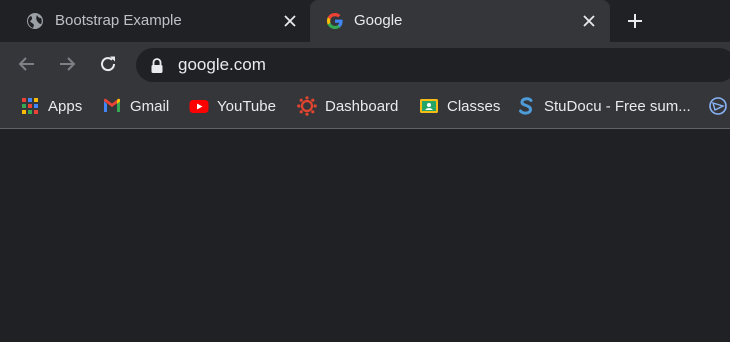  Describe the element at coordinates (307, 106) in the screenshot. I see `canvas-icon` at that location.